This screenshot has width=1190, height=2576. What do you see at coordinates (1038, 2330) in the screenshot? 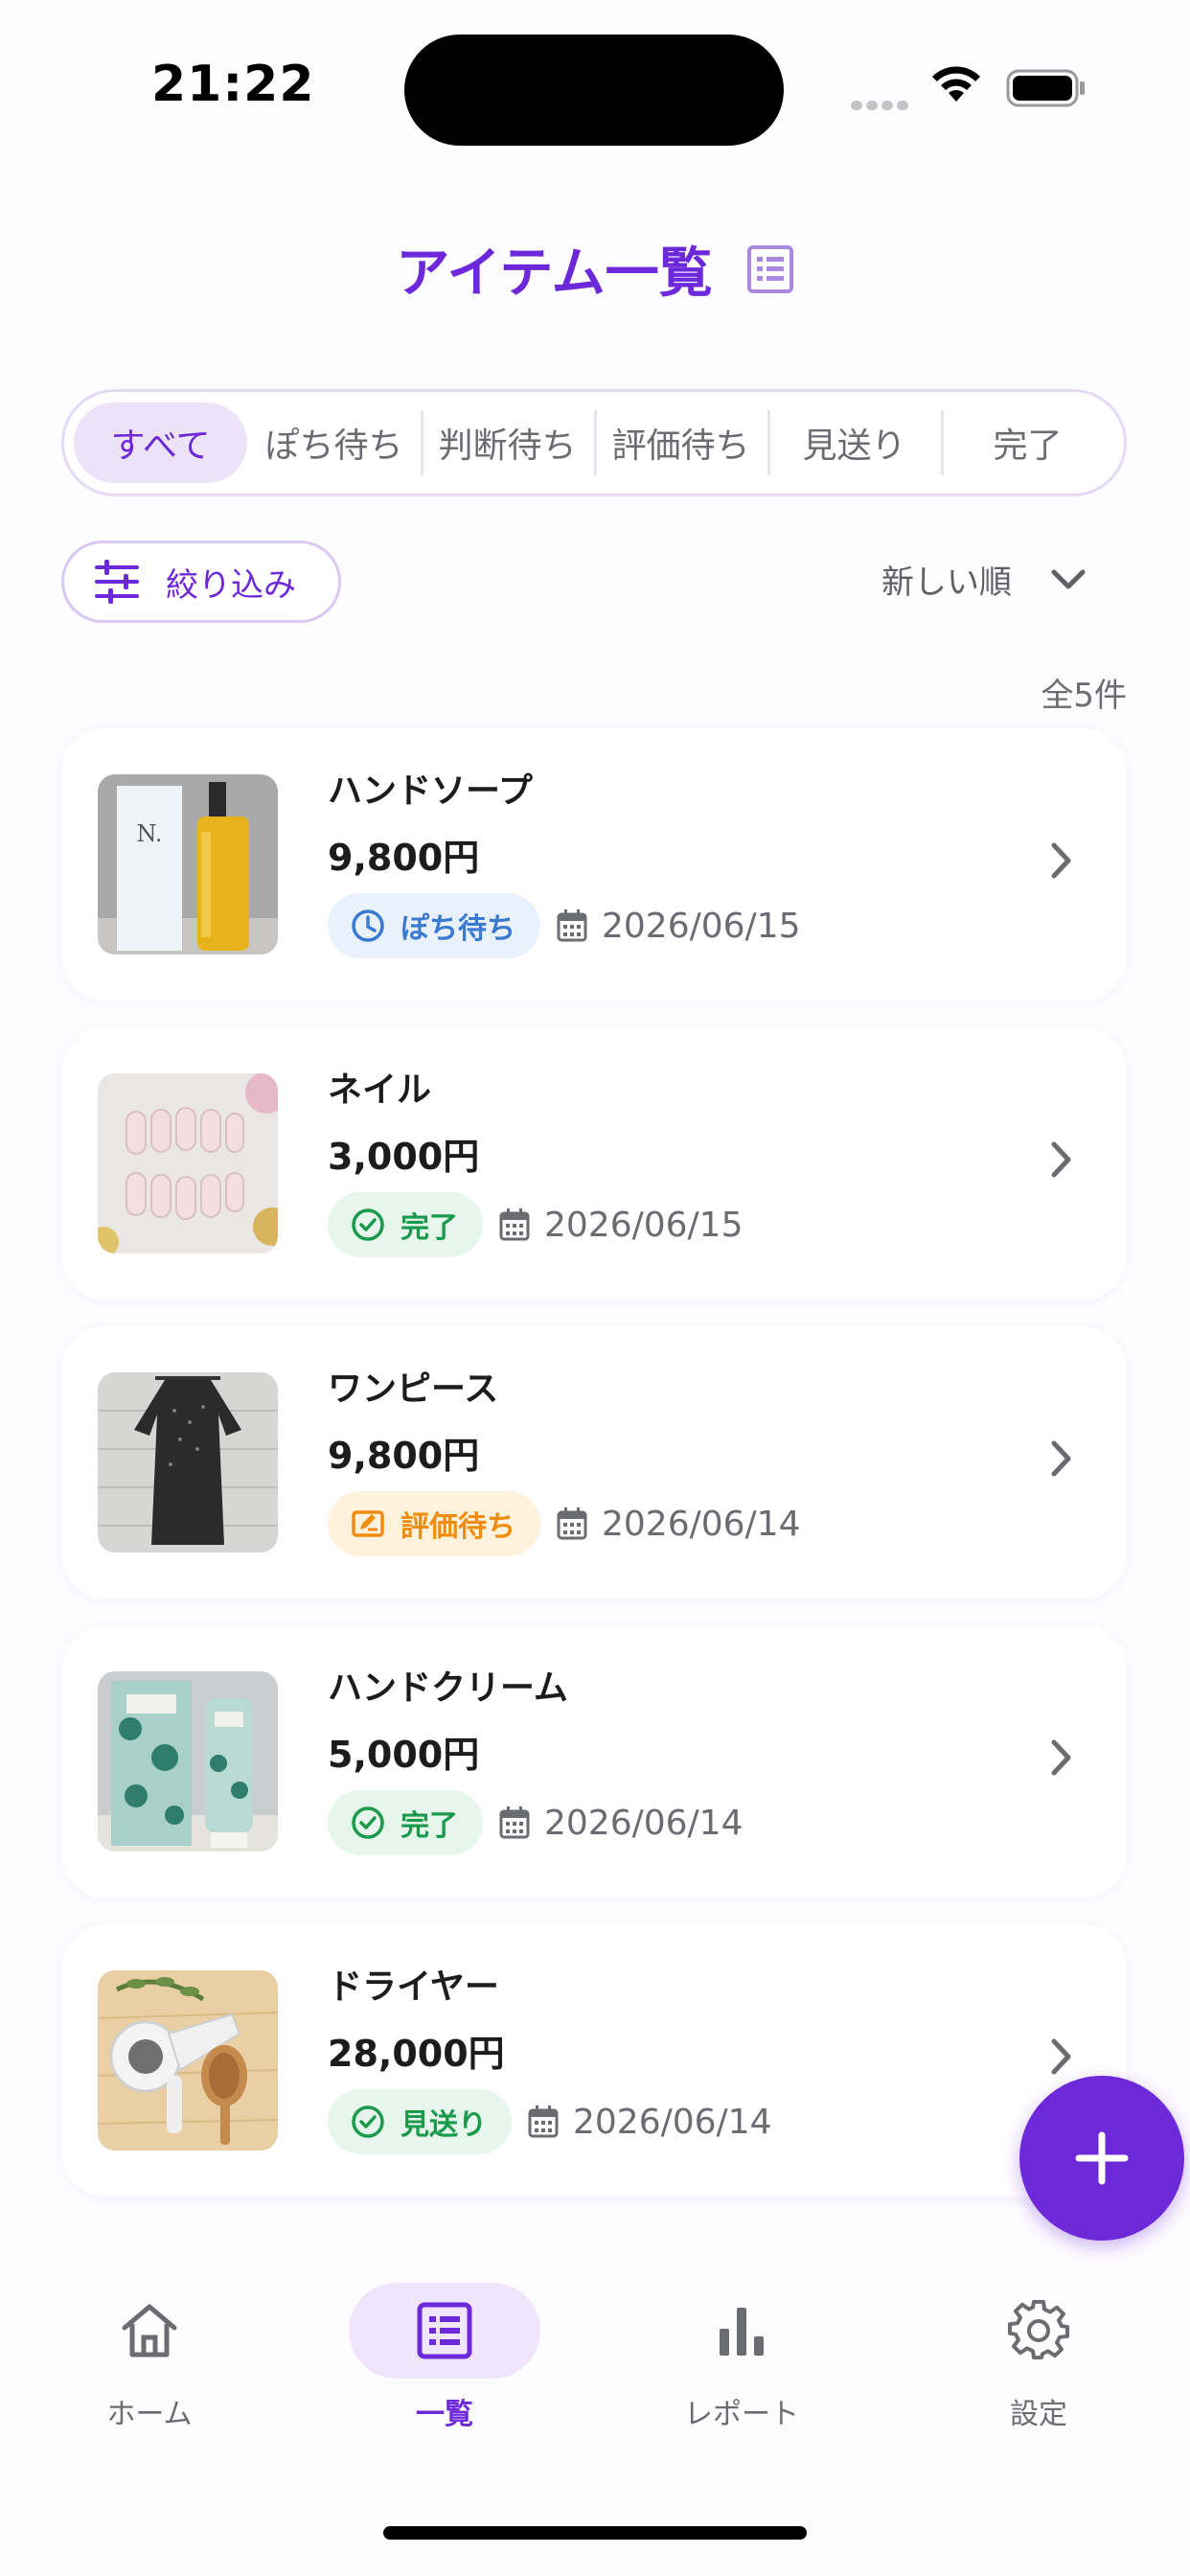
I see `gear-icon` at bounding box center [1038, 2330].